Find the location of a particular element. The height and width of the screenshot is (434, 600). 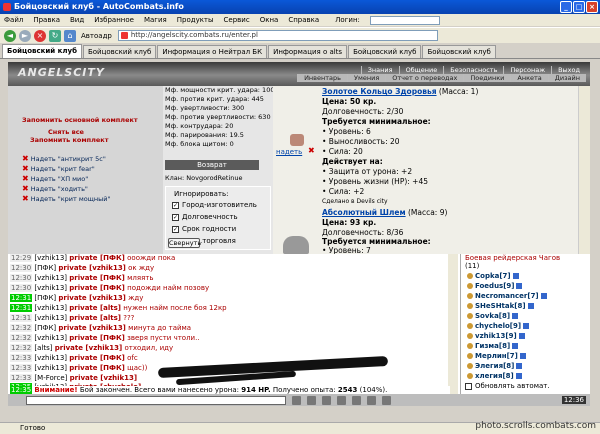

back-icon: ◄ is located at coordinates (10, 35).